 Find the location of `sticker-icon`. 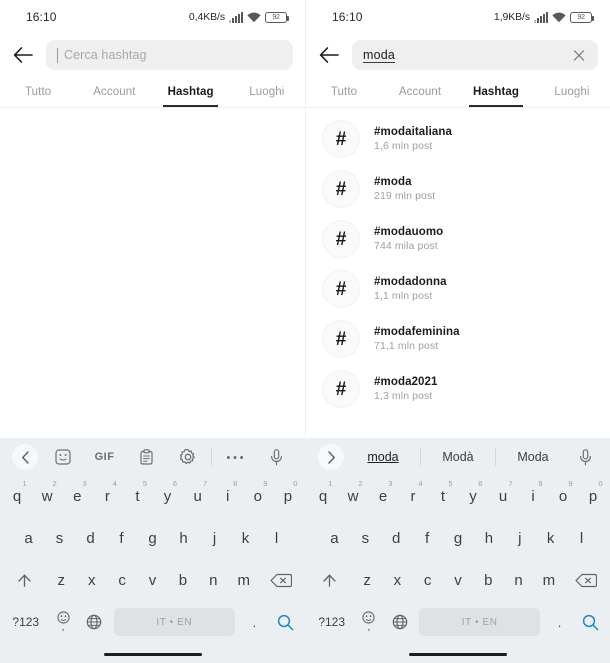

sticker-icon is located at coordinates (63, 457).